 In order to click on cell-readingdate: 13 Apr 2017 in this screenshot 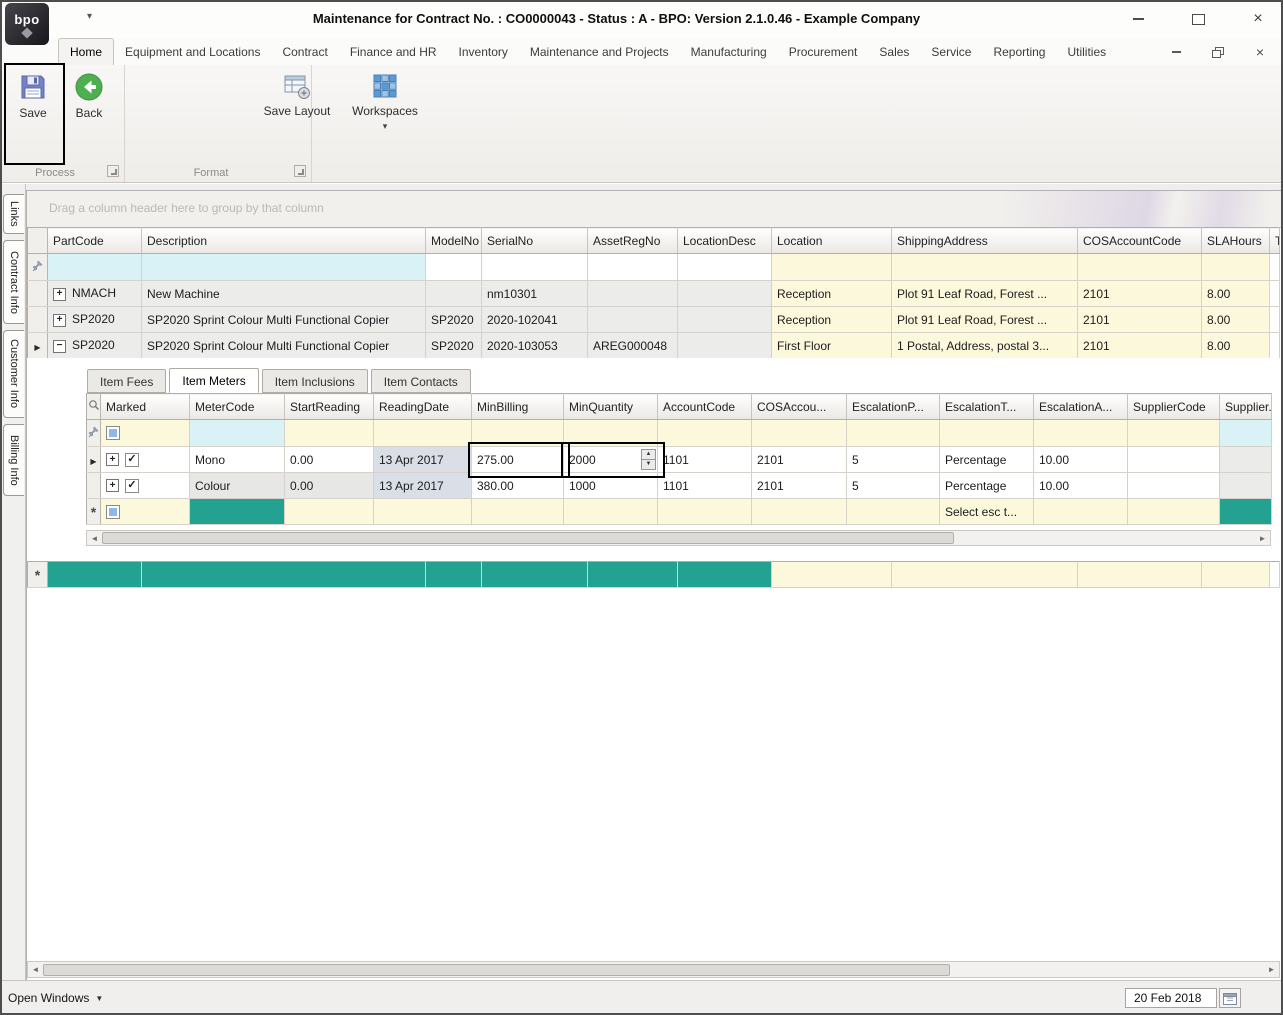, I will do `click(422, 485)`.